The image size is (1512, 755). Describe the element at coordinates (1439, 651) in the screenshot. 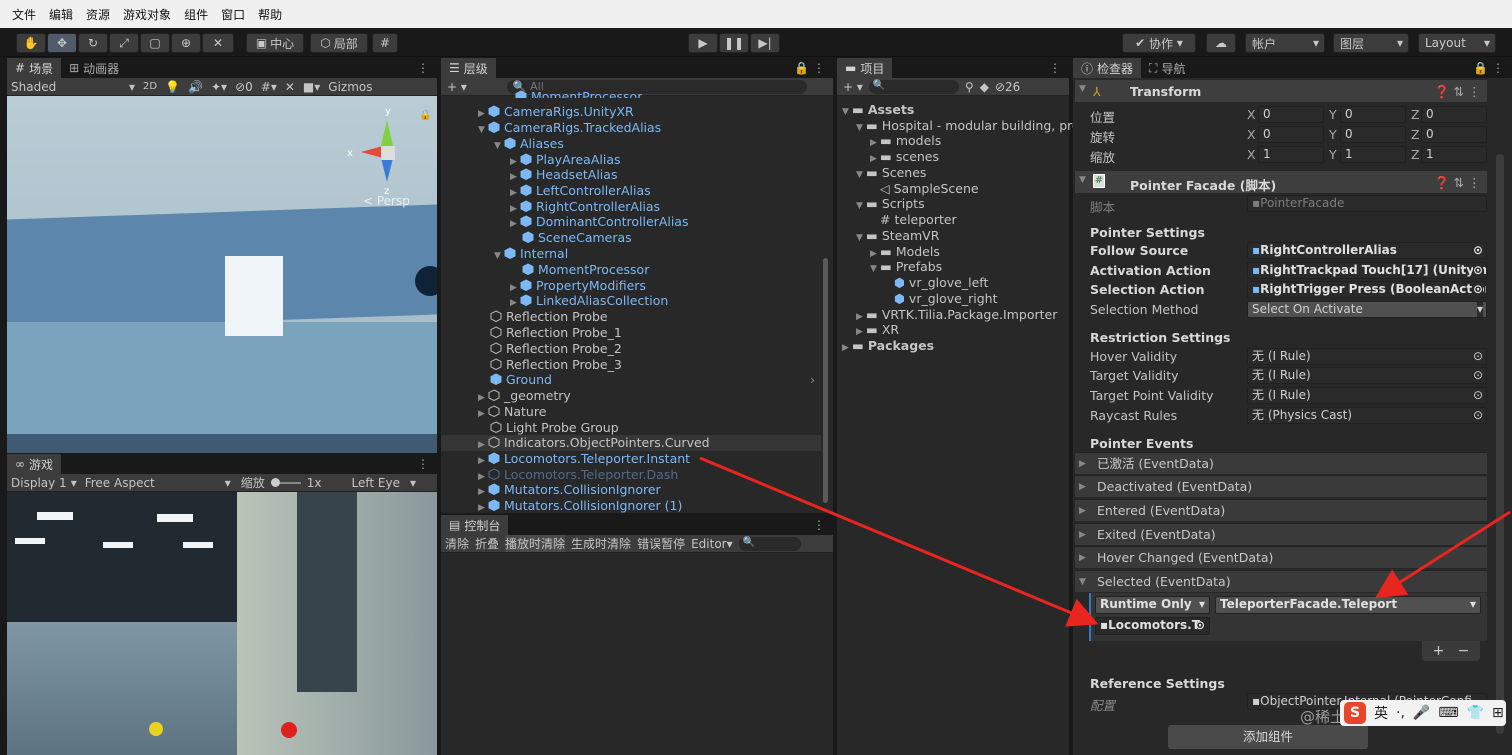

I see `add-listener-icon: +` at that location.